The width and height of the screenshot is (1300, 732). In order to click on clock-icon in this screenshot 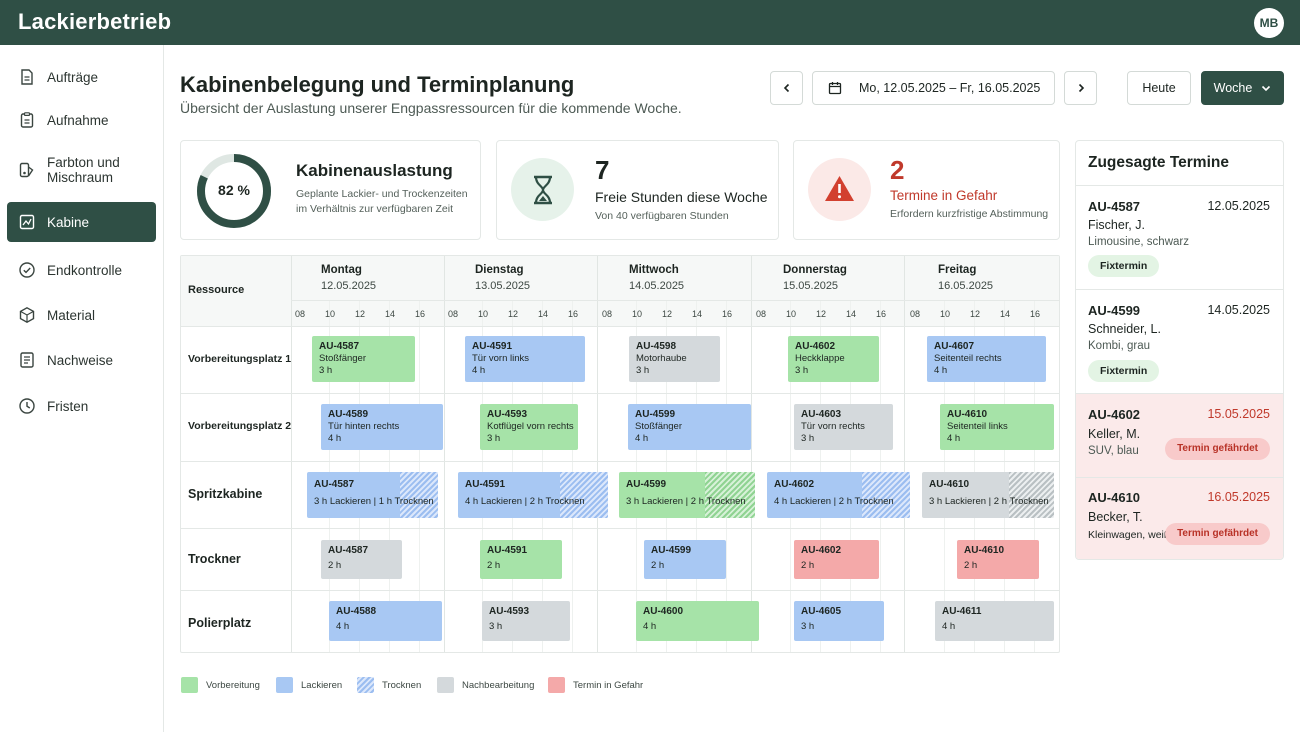, I will do `click(27, 406)`.